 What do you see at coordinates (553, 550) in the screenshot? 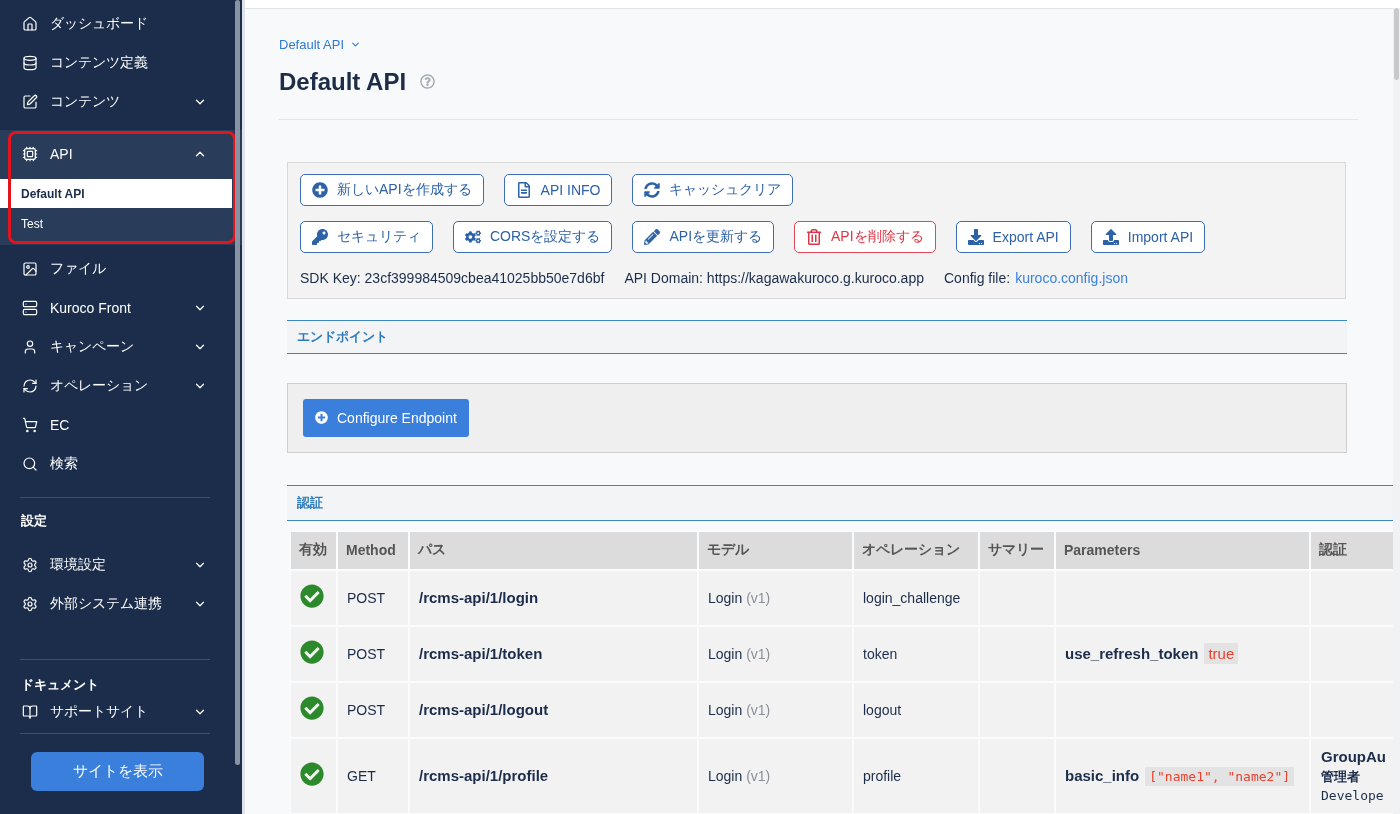
I see `column-header: パス` at bounding box center [553, 550].